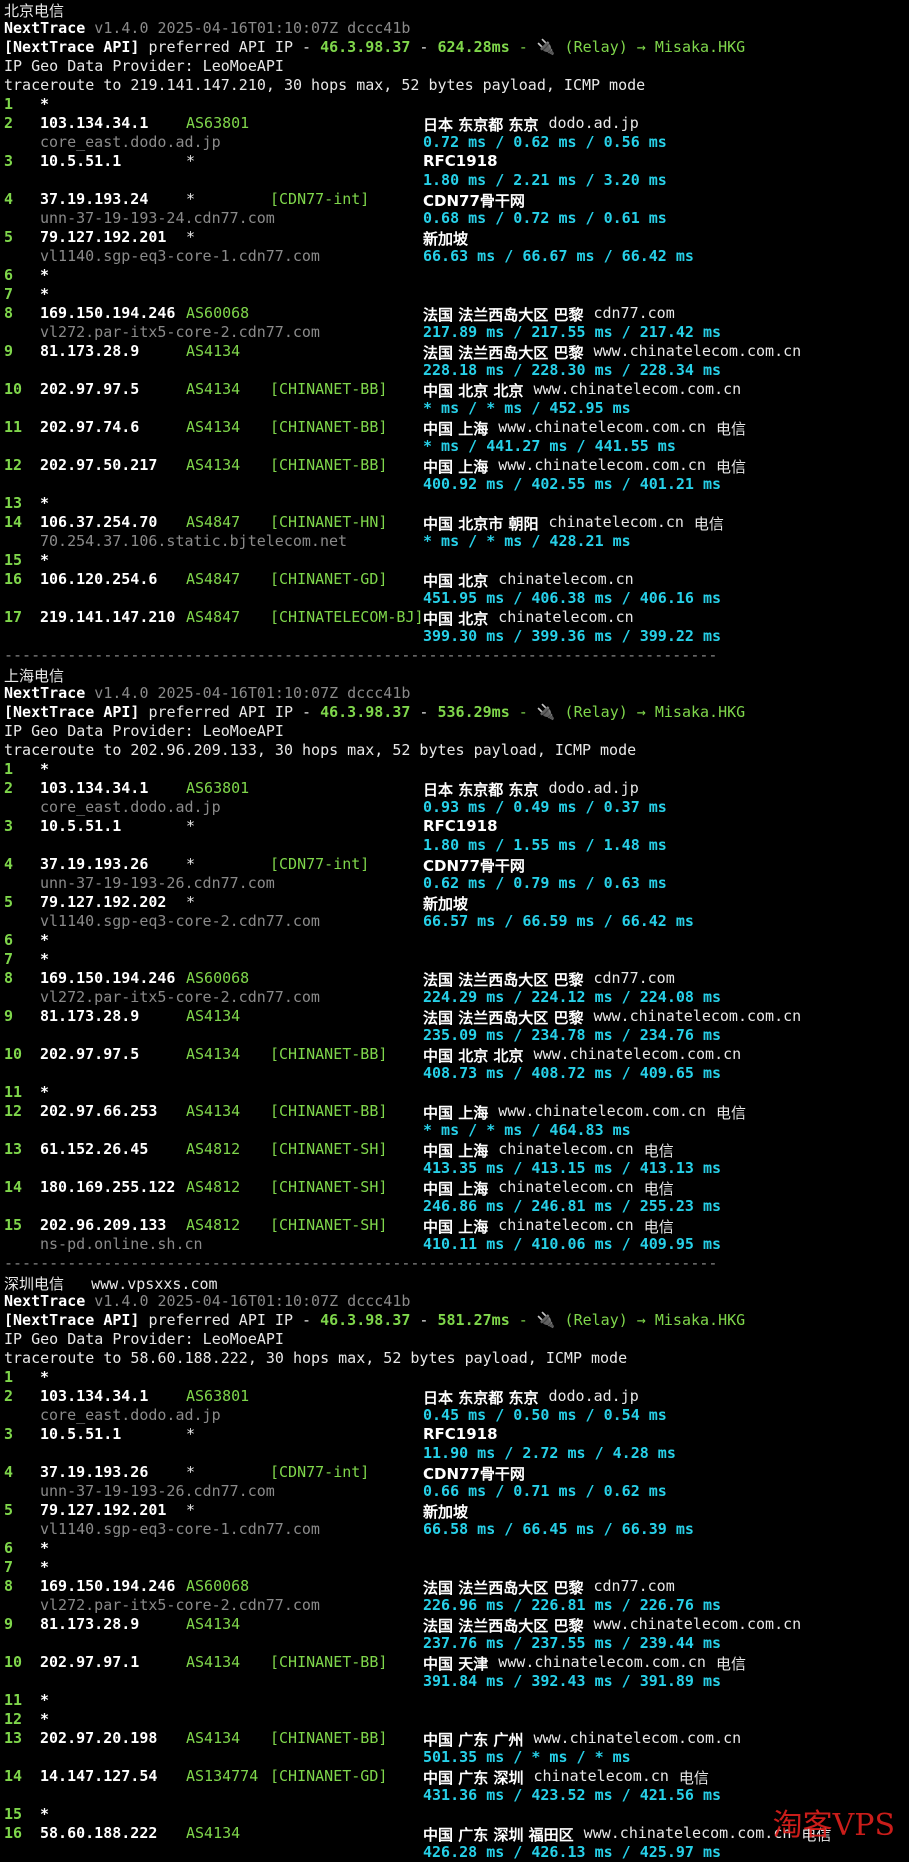 This screenshot has height=1862, width=909. I want to click on hop-ip: 219.141.147.210, so click(108, 617).